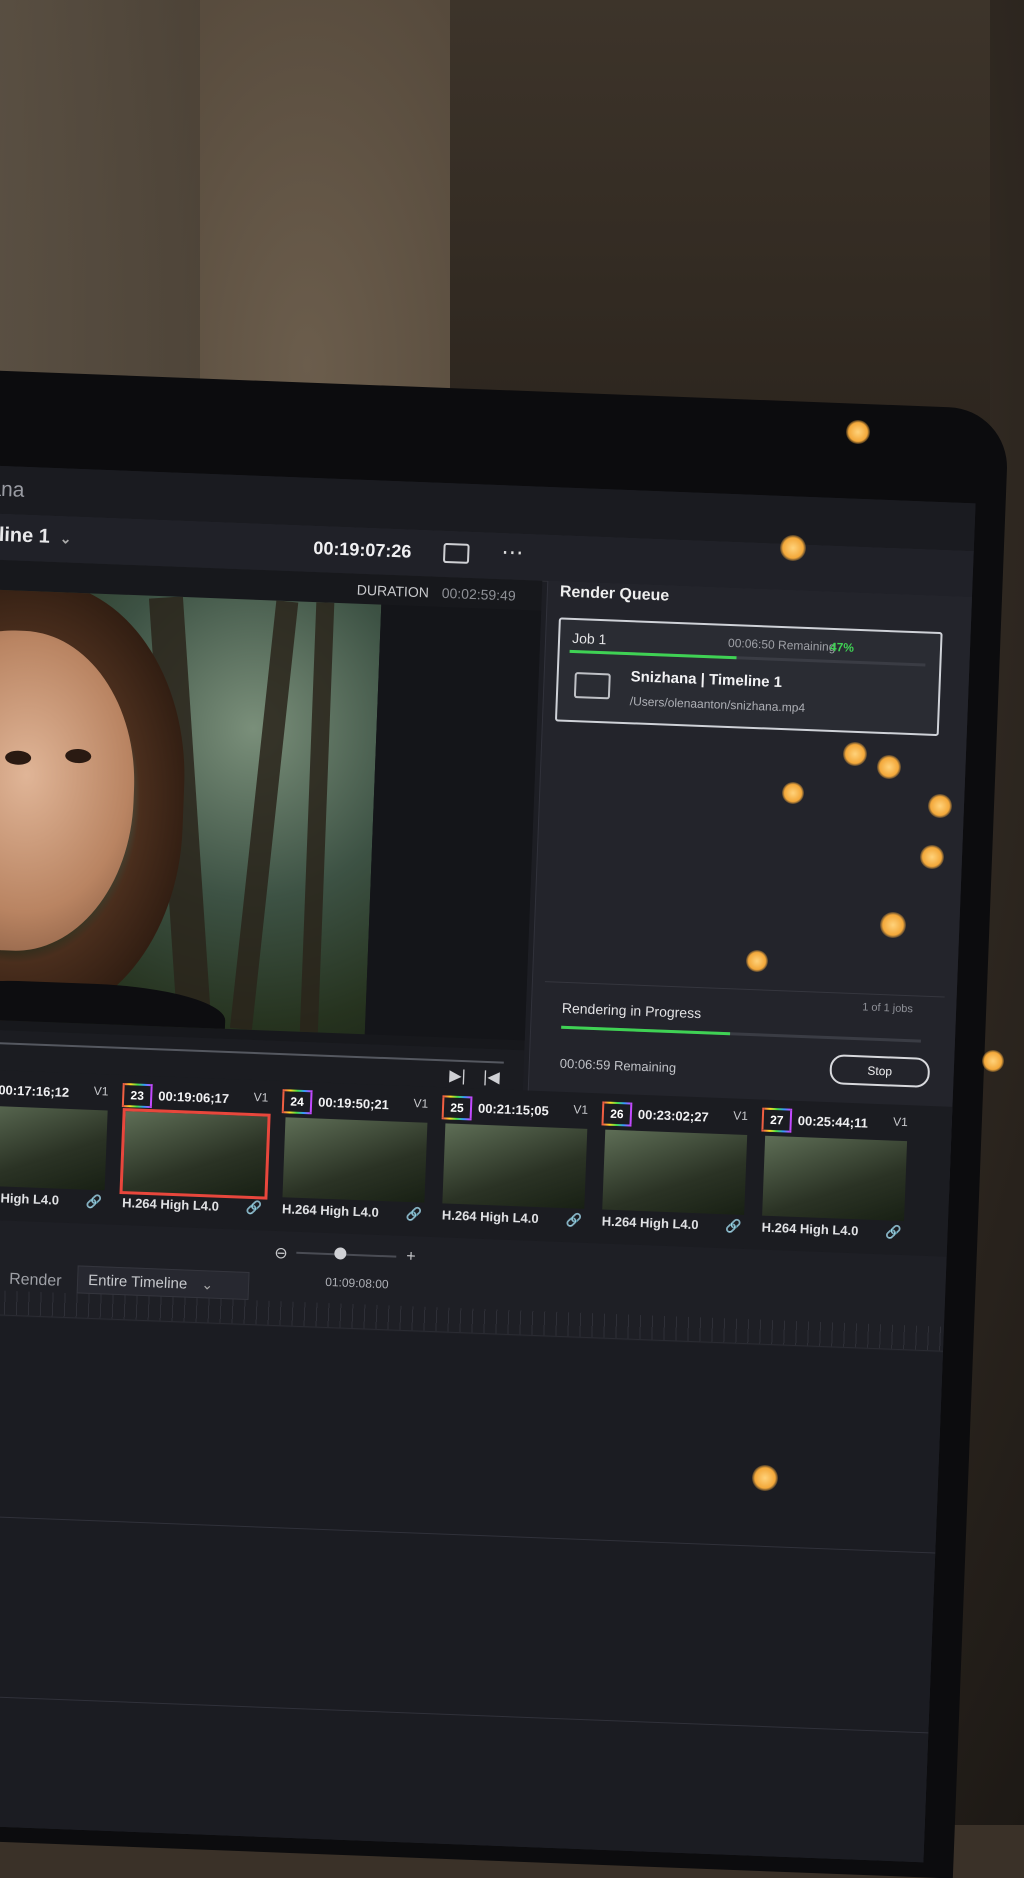 This screenshot has width=1024, height=1878. I want to click on timeline-selector: eline 1 ⌄, so click(36, 536).